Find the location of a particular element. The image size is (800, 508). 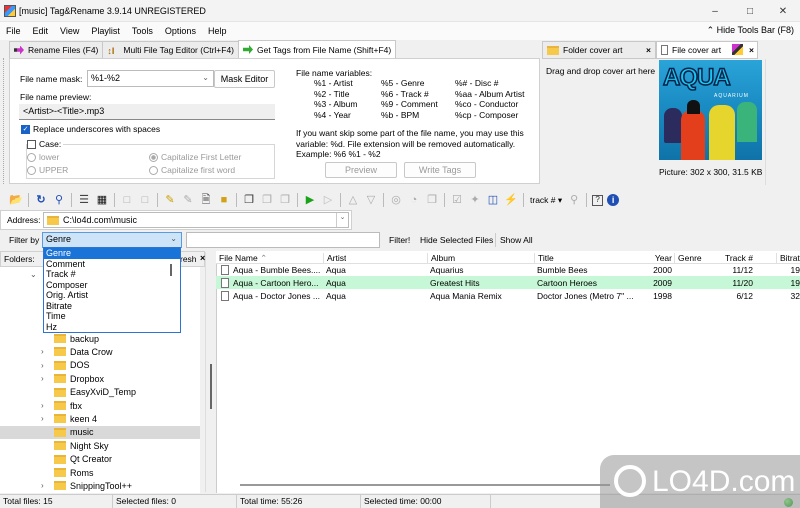

folder-up-icon: □ is located at coordinates (127, 200).